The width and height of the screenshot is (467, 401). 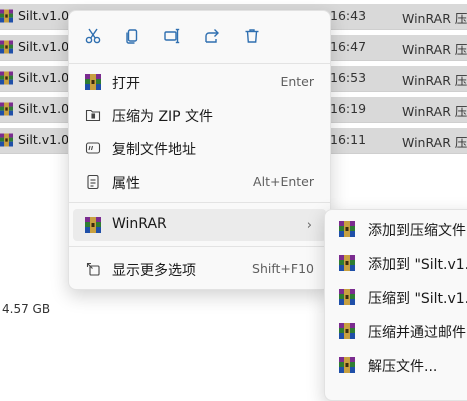 I want to click on menu-item-properties: 属性 Alt+Enter, so click(x=199, y=182).